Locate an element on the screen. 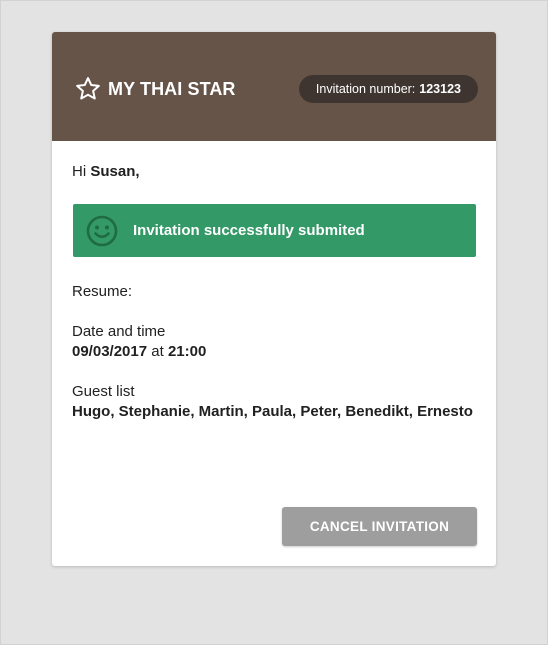 The image size is (548, 645). success-alert: Invitation successfully submited is located at coordinates (274, 230).